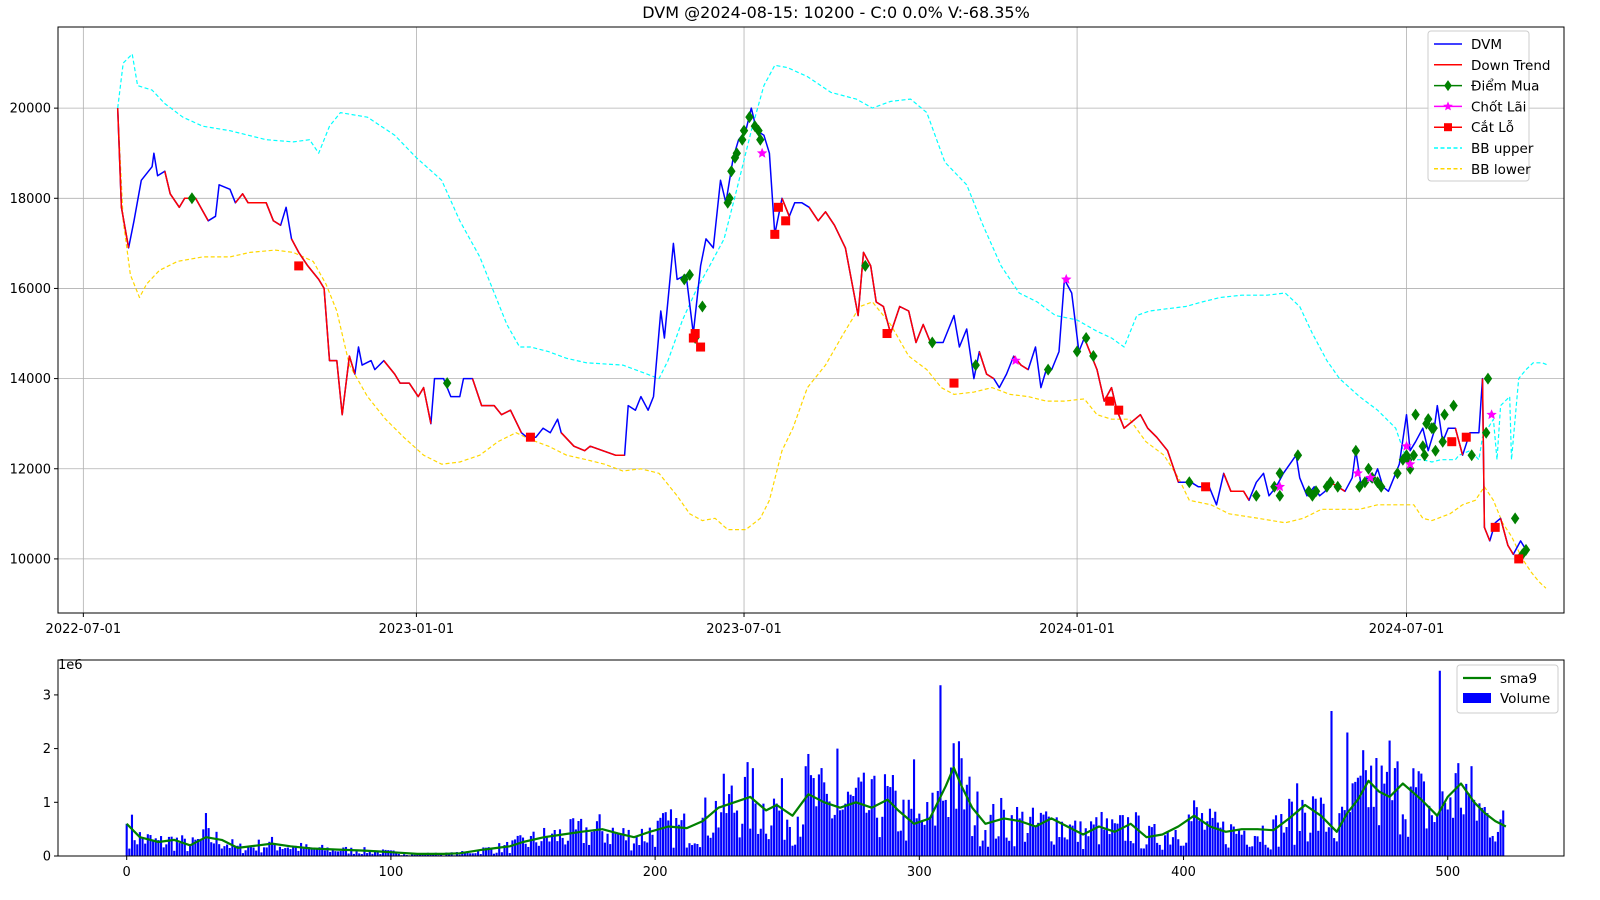  Describe the element at coordinates (47, 749) in the screenshot. I see `volume-y-tick-label: 2` at that location.